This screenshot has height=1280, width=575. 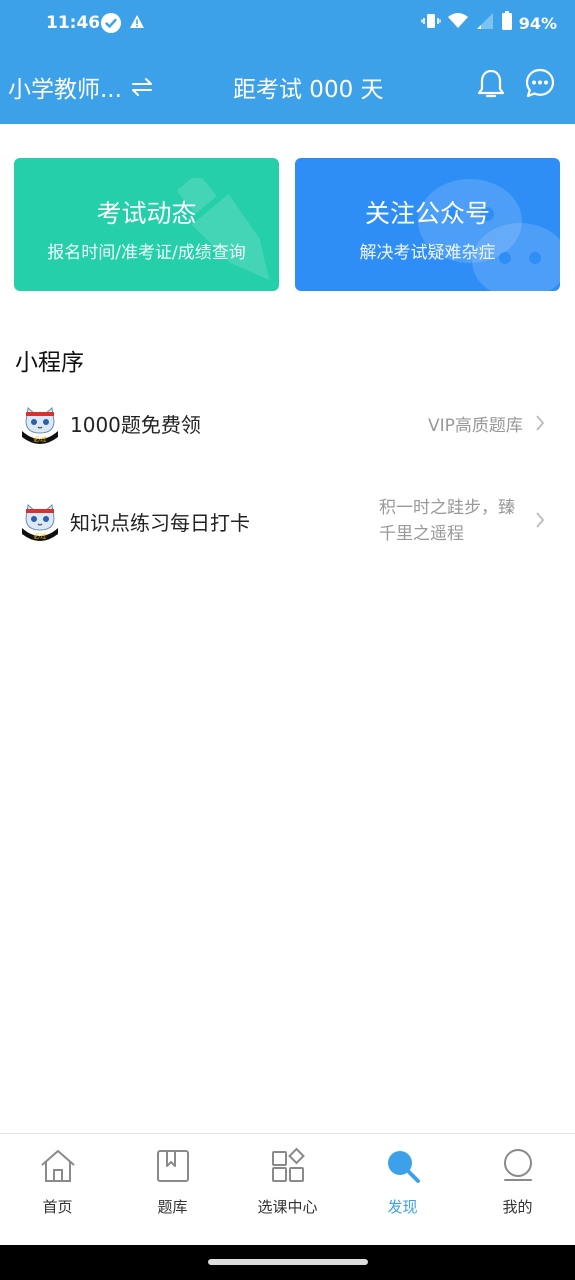 I want to click on top-app-bar: 小学教师... 距考试 000 天, so click(x=287, y=86).